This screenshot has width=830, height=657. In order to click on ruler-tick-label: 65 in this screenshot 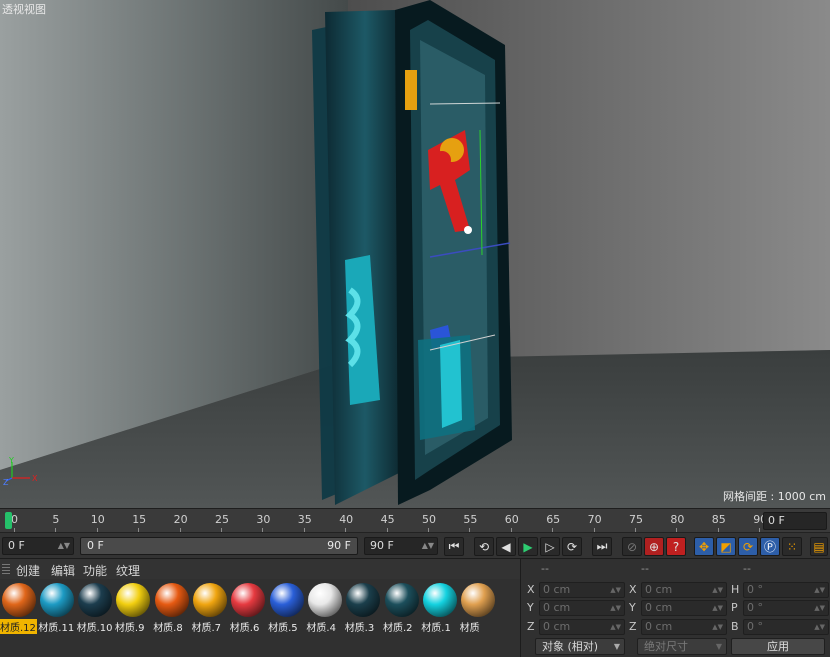, I will do `click(553, 519)`.